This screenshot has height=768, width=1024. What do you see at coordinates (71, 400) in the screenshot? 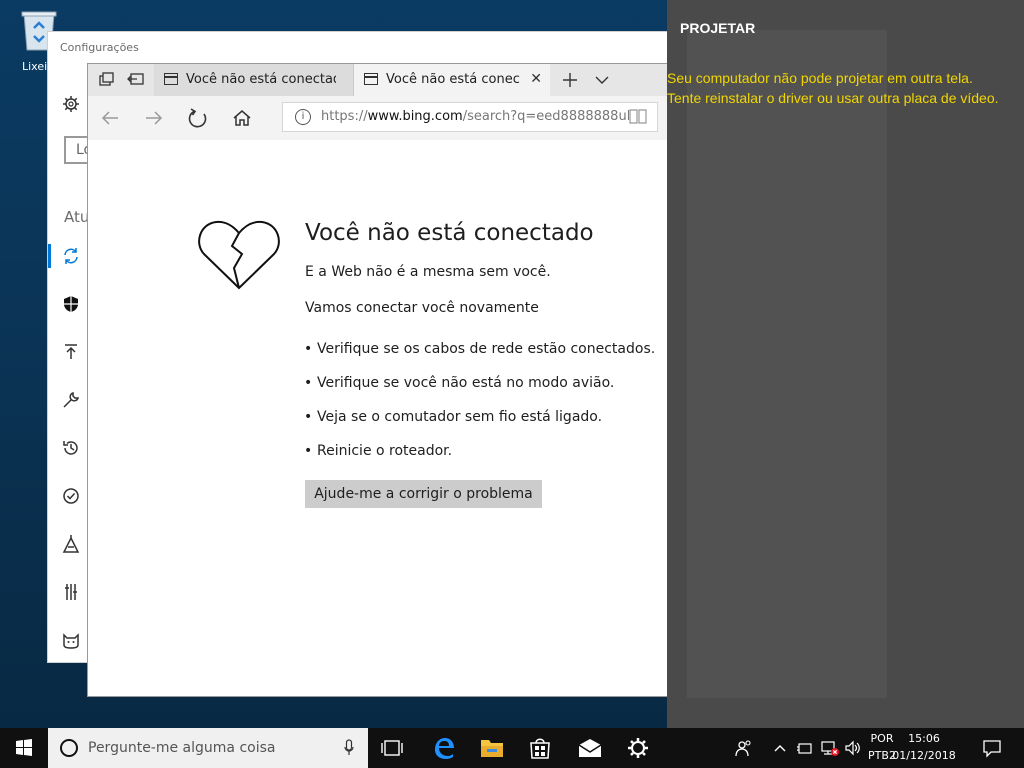
I see `wrench-icon` at bounding box center [71, 400].